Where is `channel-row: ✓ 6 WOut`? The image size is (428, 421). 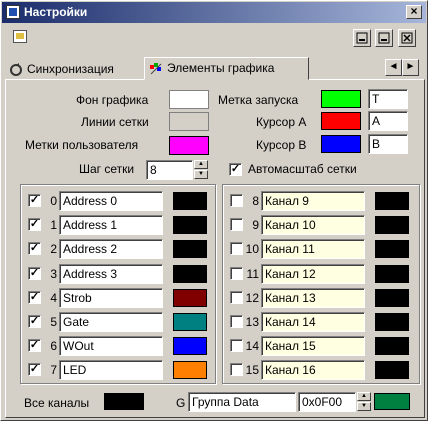 channel-row: ✓ 6 WOut is located at coordinates (118, 347).